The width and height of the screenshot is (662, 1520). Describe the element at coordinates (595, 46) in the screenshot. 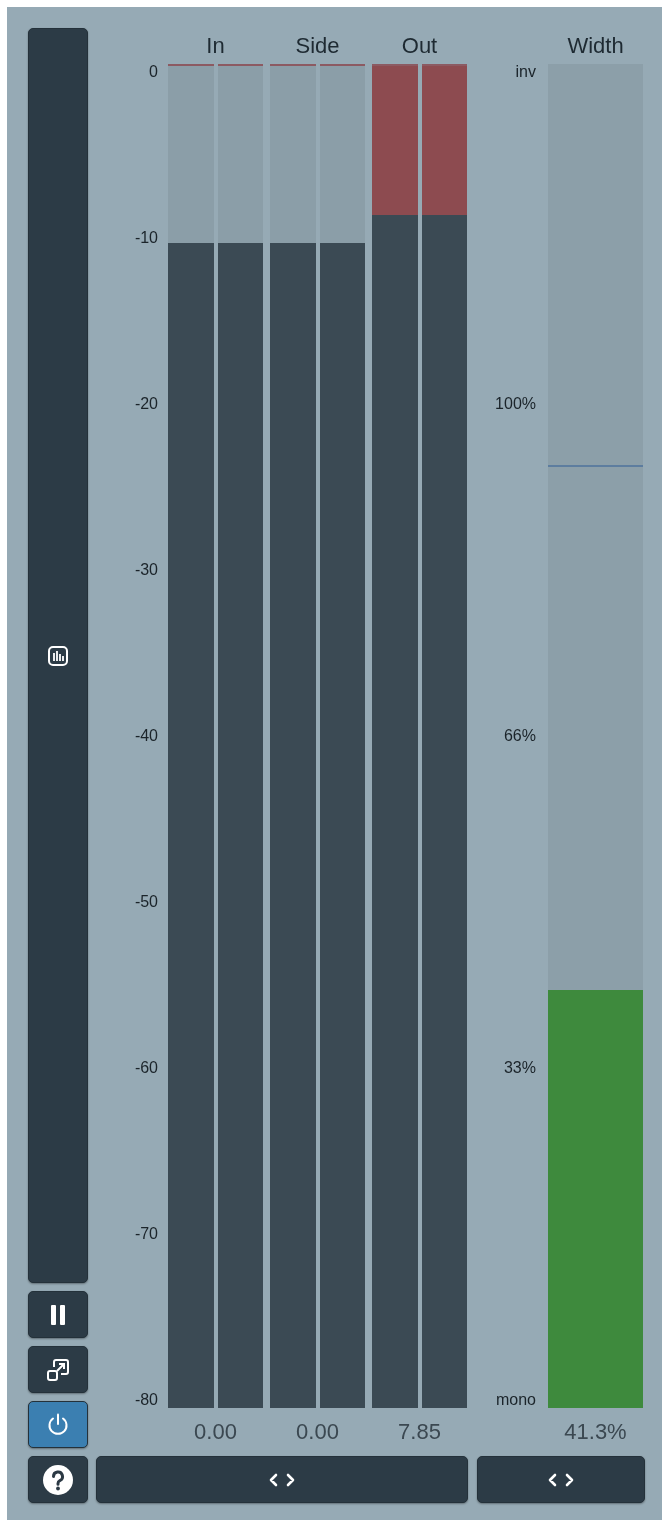

I see `width-heading: Width` at that location.